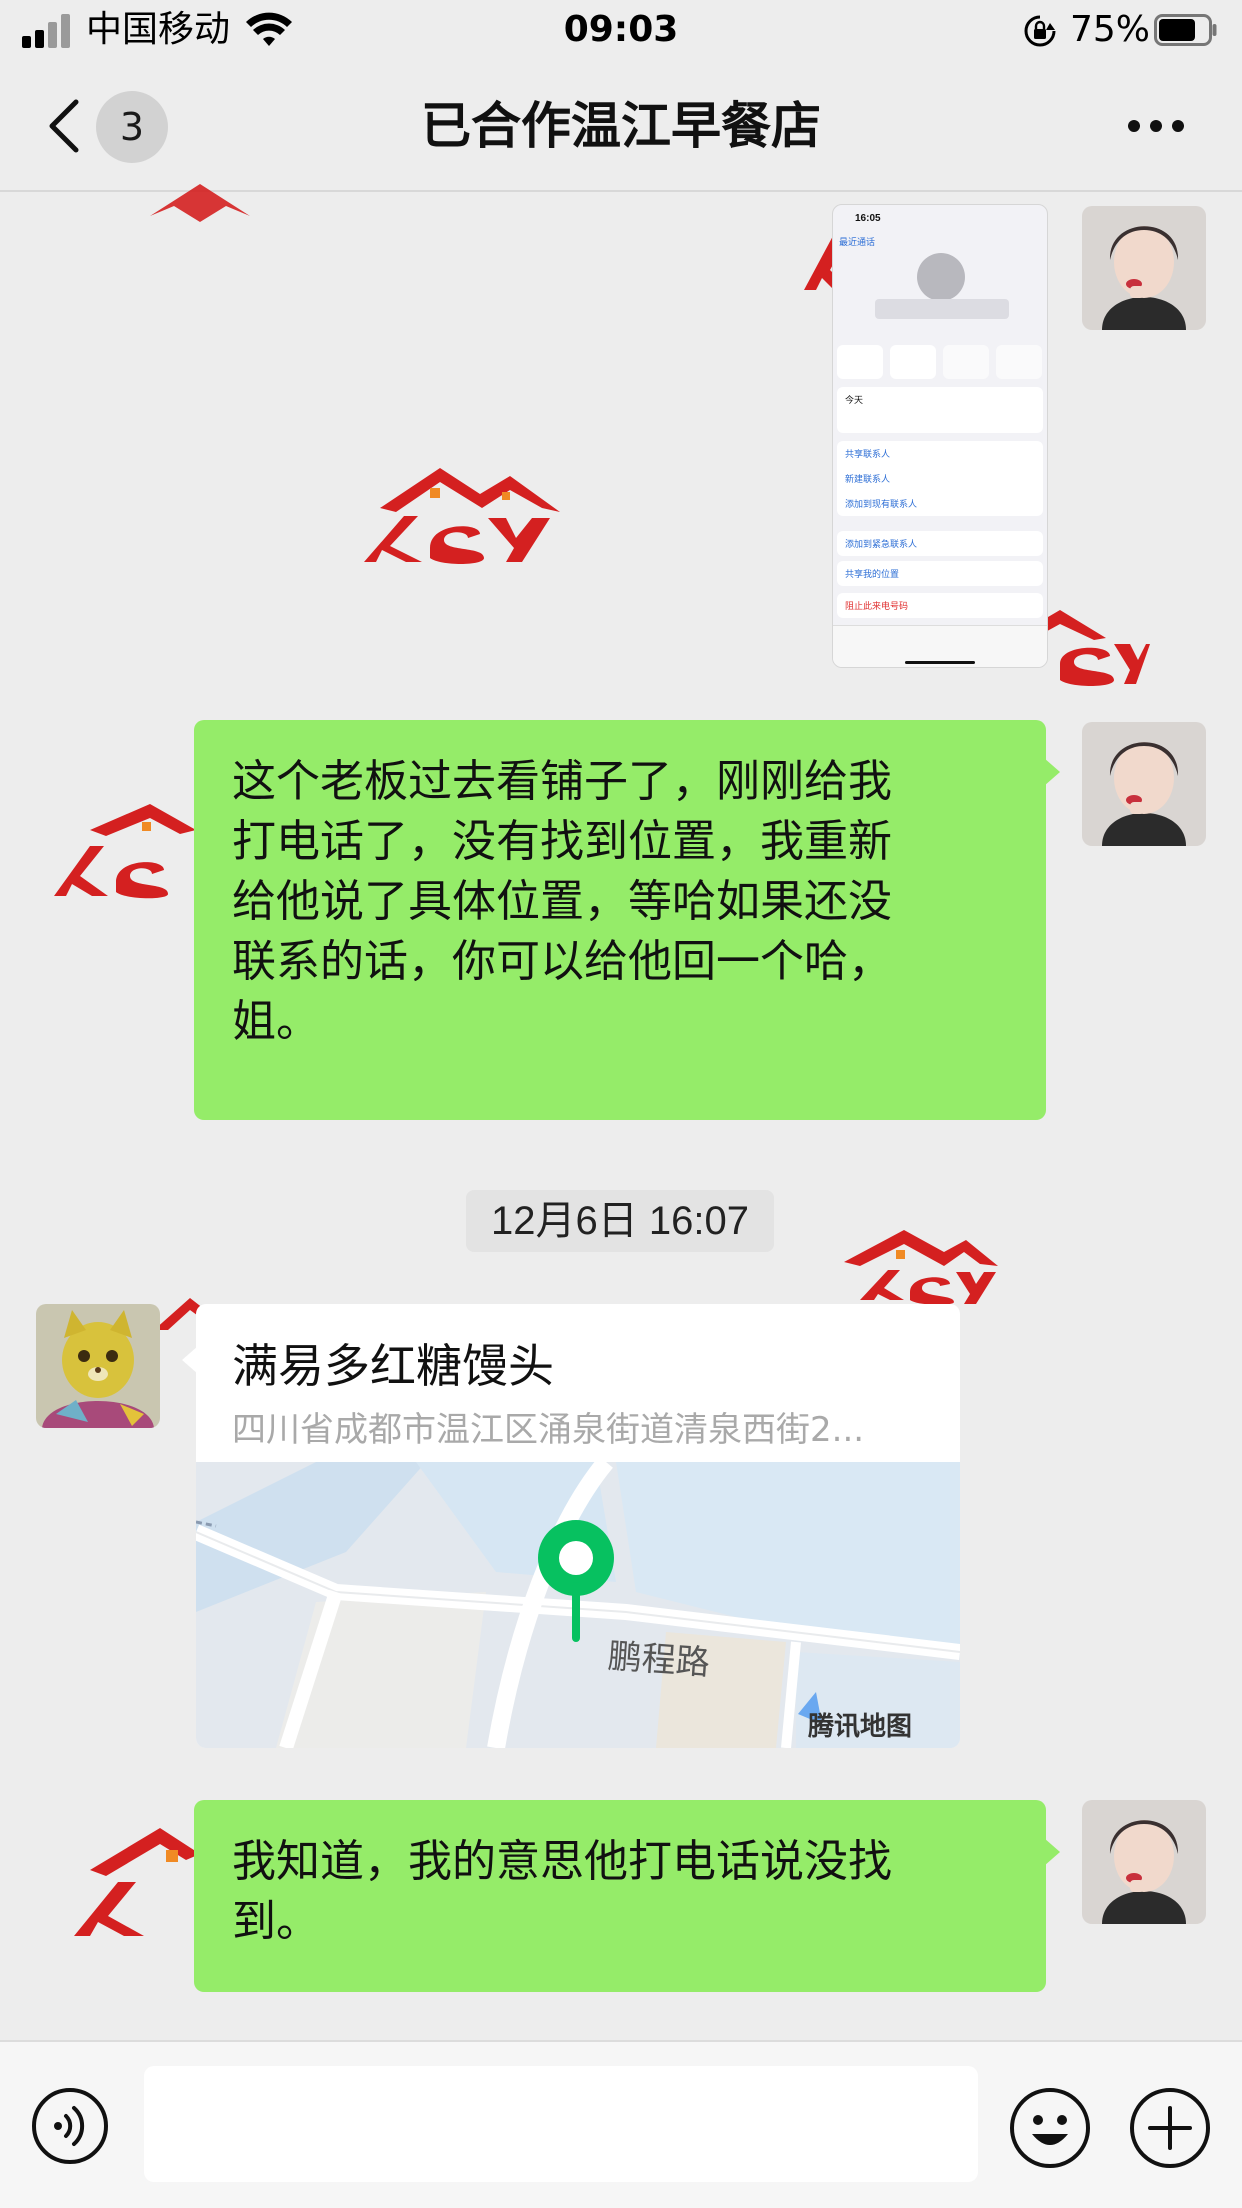 This screenshot has width=1242, height=2208. I want to click on chat-header: 3 已合作温江早餐店, so click(621, 127).